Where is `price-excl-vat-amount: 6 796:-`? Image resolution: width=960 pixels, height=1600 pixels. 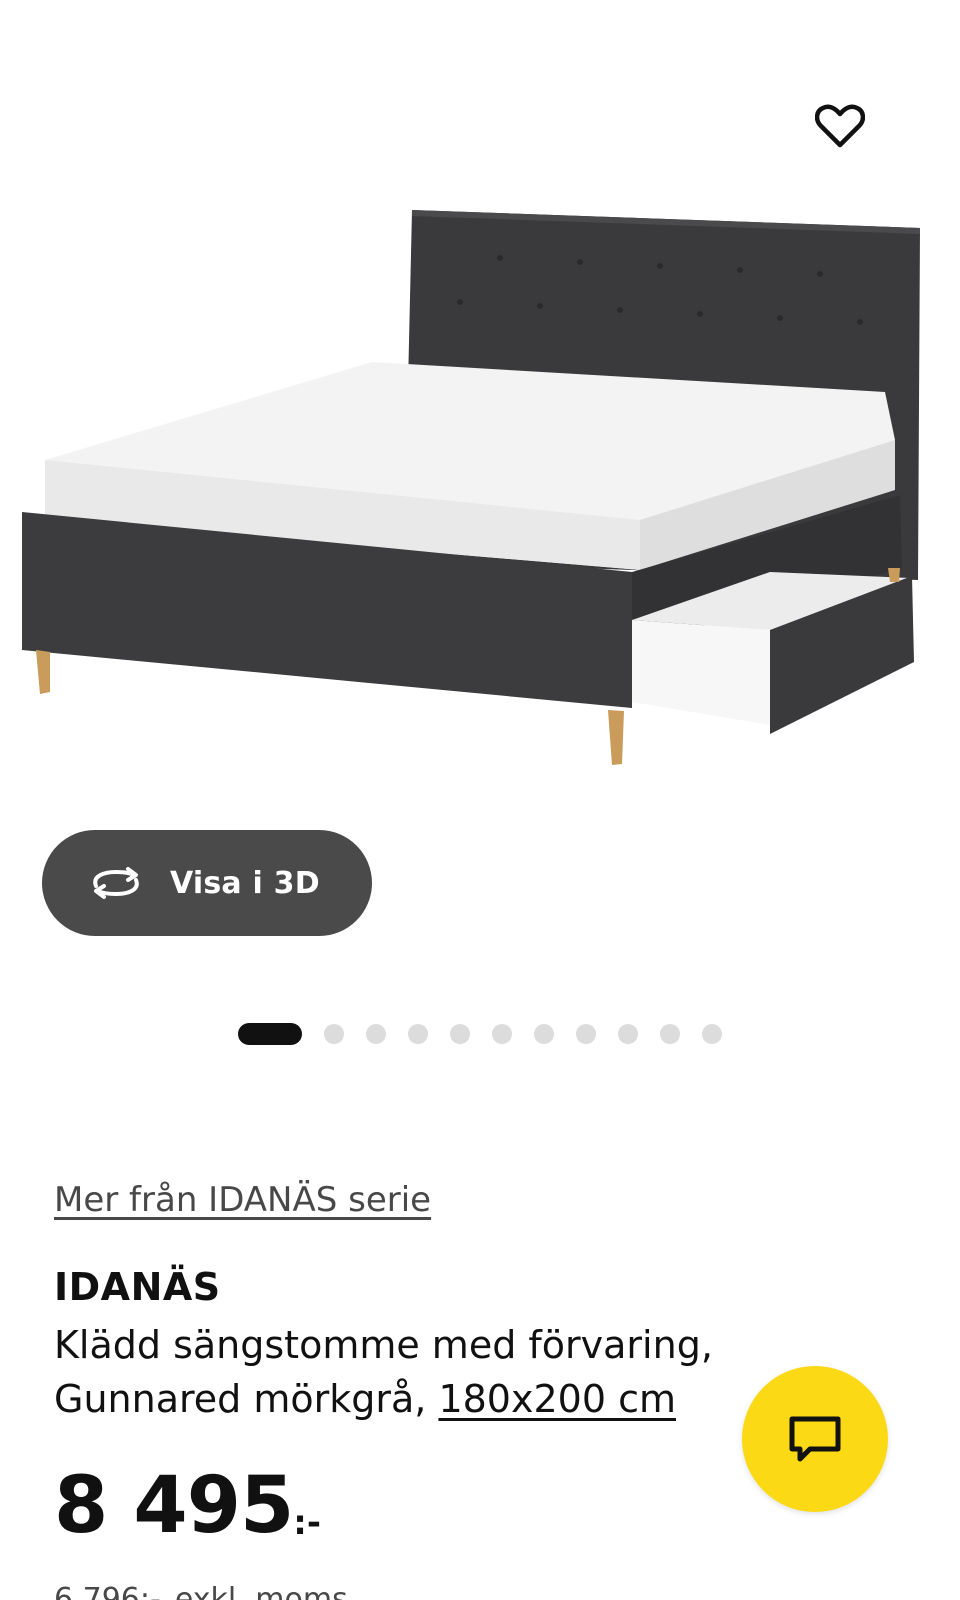
price-excl-vat-amount: 6 796:- is located at coordinates (107, 1591).